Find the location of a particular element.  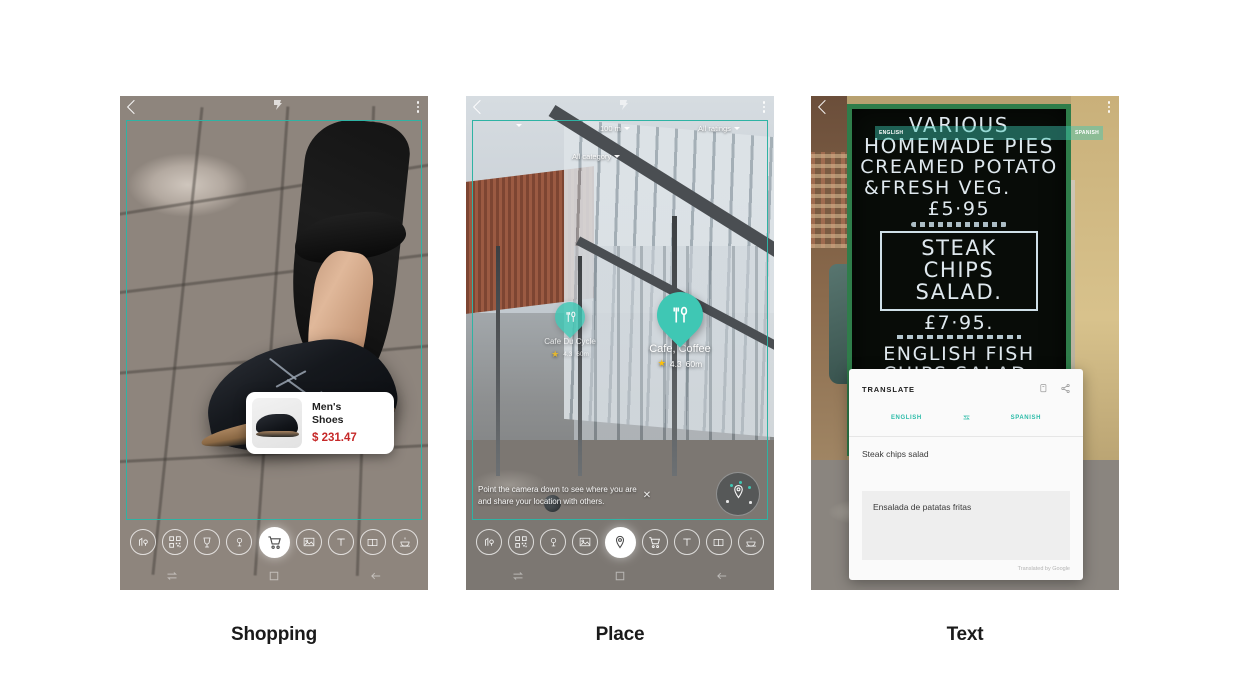

language-selector-row: ENGLISH SPANISH is located at coordinates (966, 417).